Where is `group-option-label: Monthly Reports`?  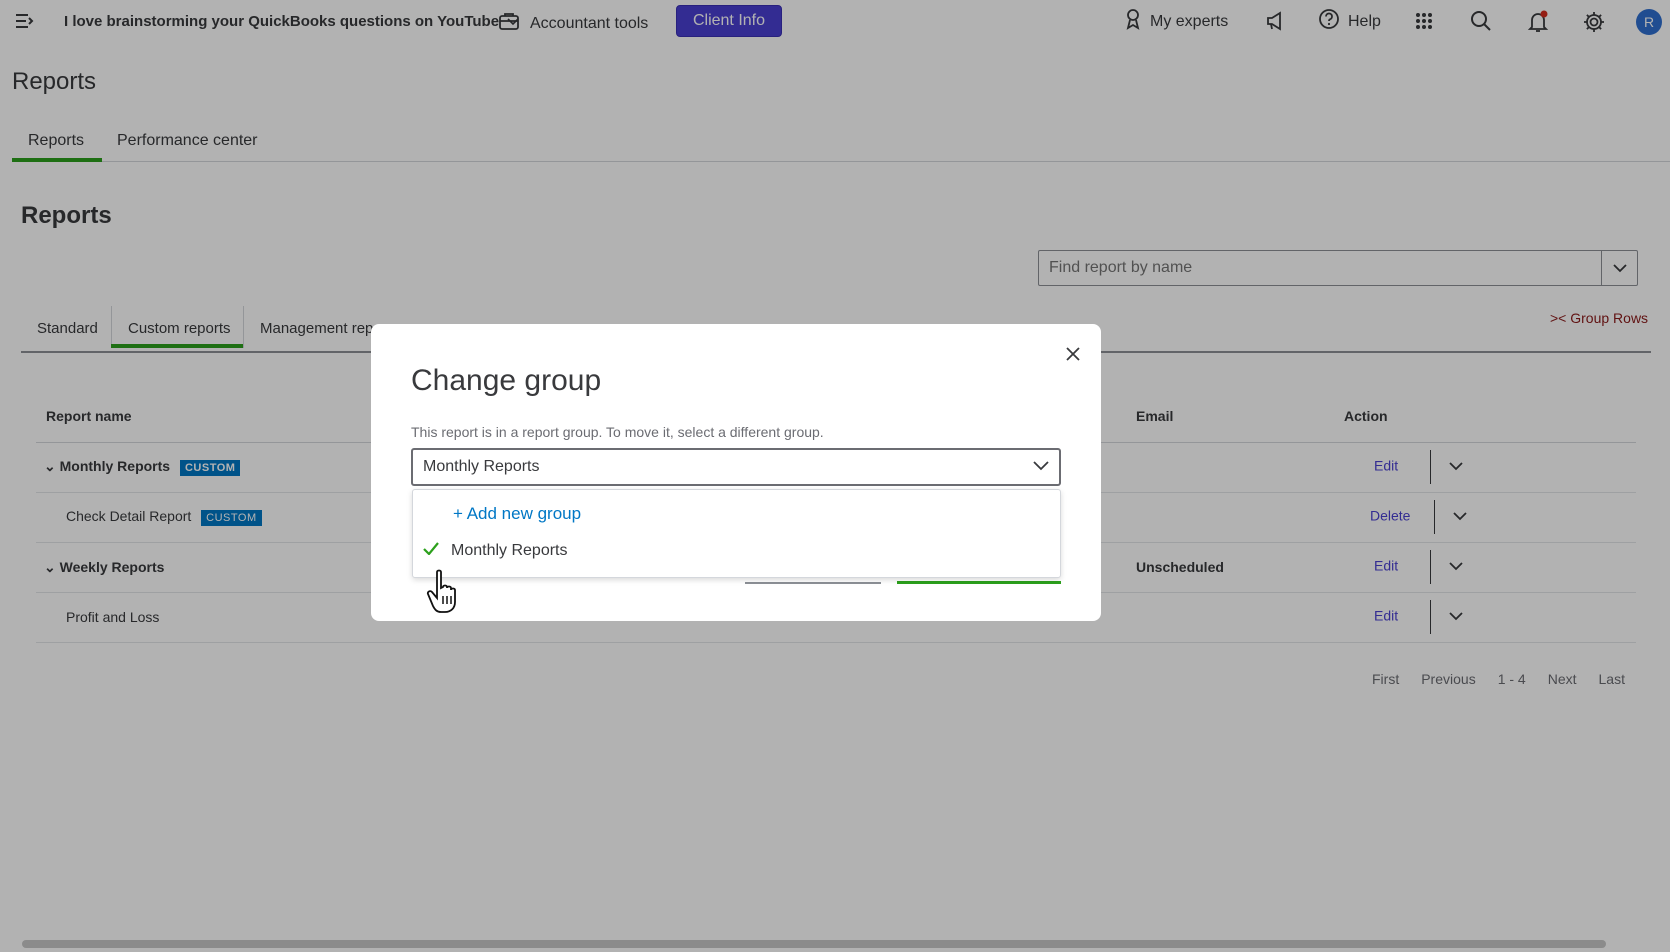 group-option-label: Monthly Reports is located at coordinates (509, 550).